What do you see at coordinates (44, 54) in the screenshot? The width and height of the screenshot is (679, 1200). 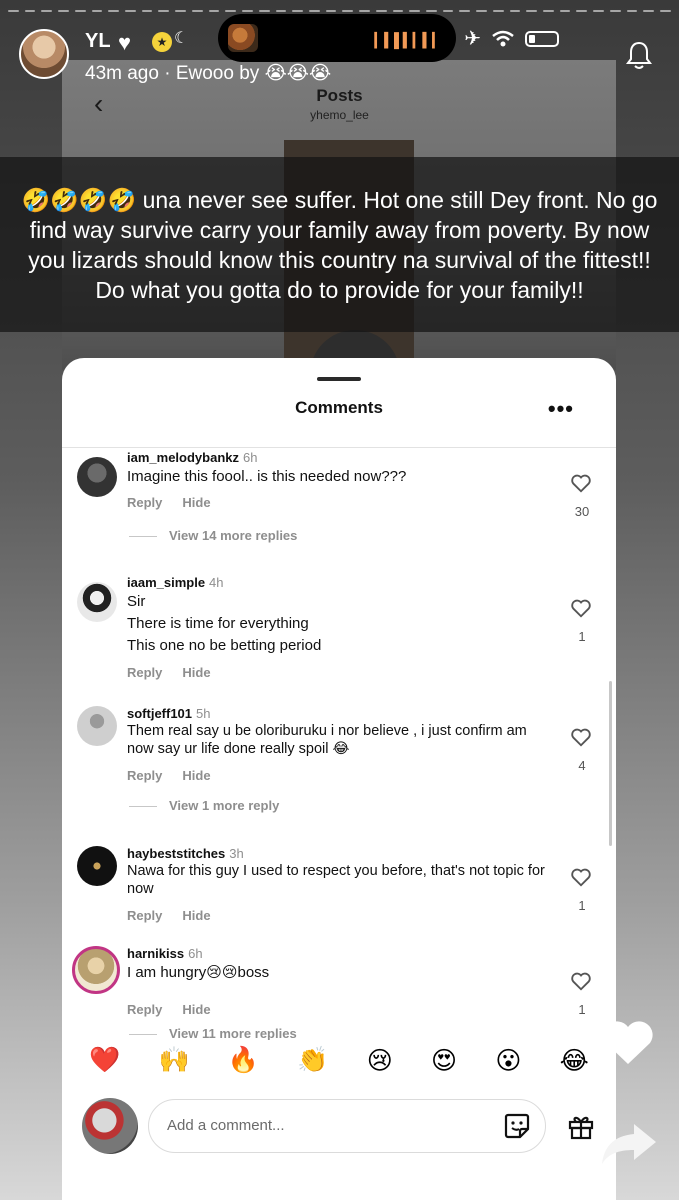 I see `story-avatar` at bounding box center [44, 54].